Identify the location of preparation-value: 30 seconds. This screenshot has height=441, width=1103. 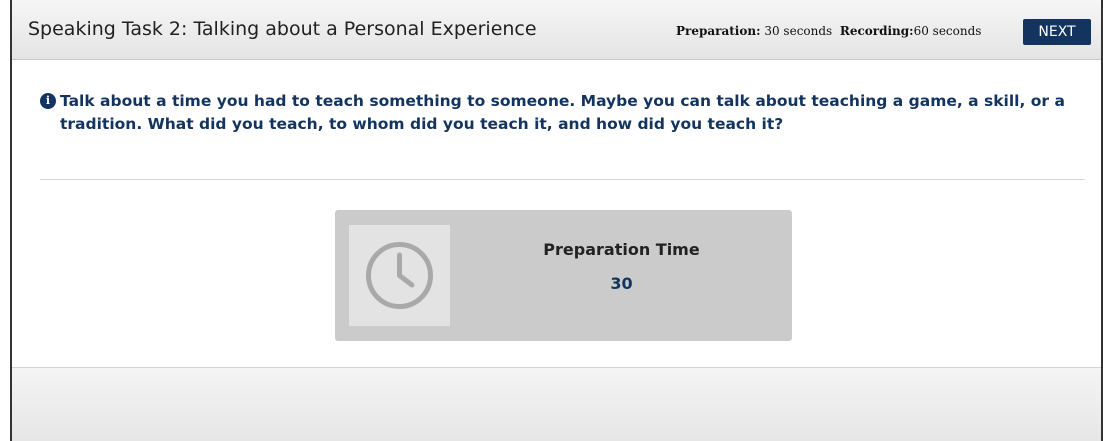
(798, 31).